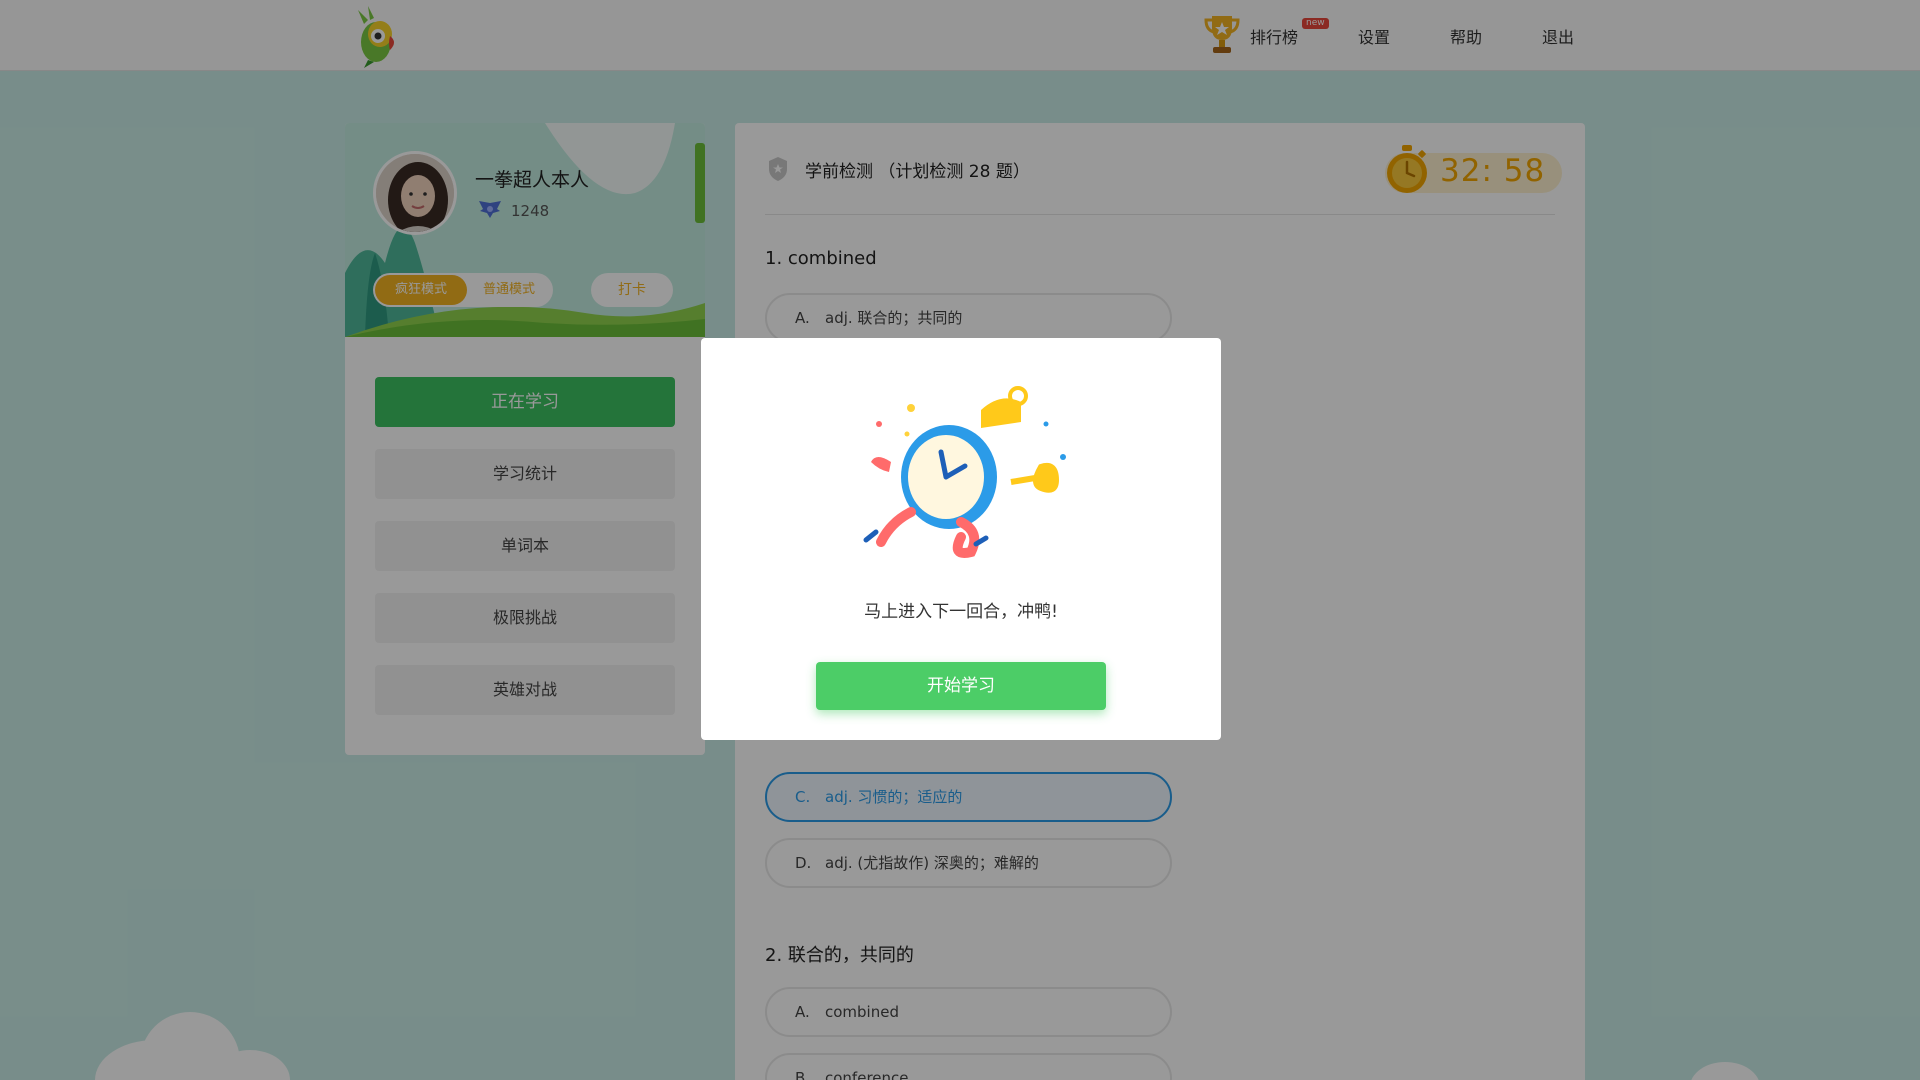  I want to click on next-round-modal: 马上进入下一回合，冲鸭! 开始学习, so click(961, 539).